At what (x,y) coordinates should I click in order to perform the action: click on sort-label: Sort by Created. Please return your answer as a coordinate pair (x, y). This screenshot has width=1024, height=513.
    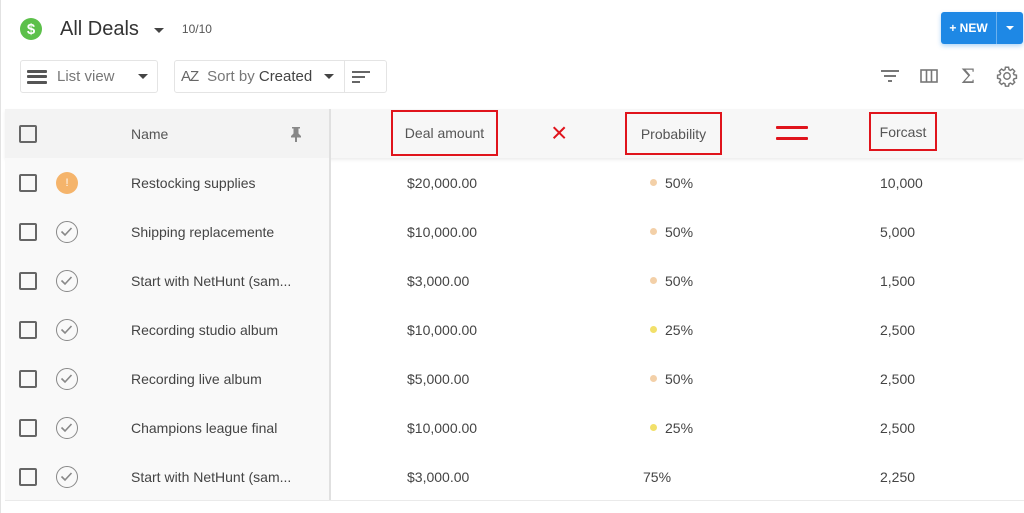
    Looking at the image, I should click on (259, 76).